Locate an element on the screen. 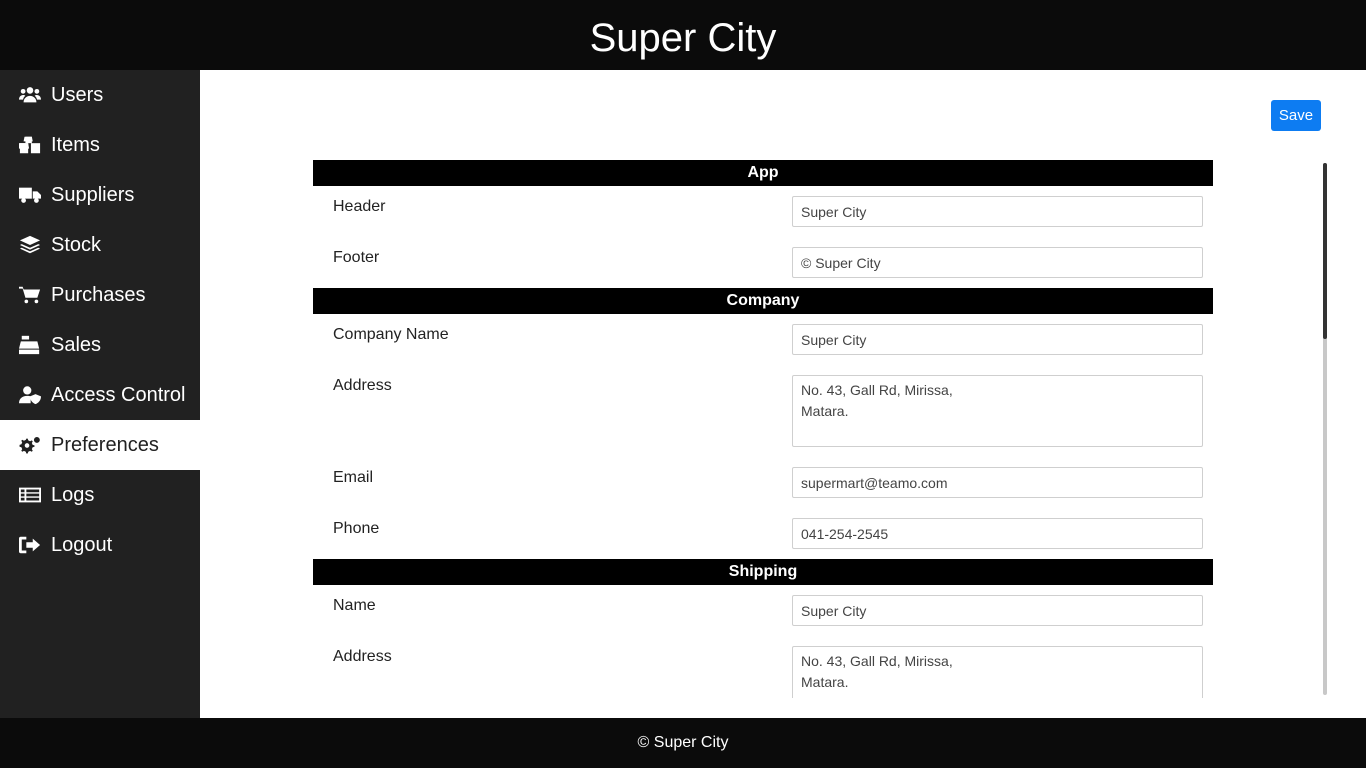  form-row: Name Super City is located at coordinates (763, 610).